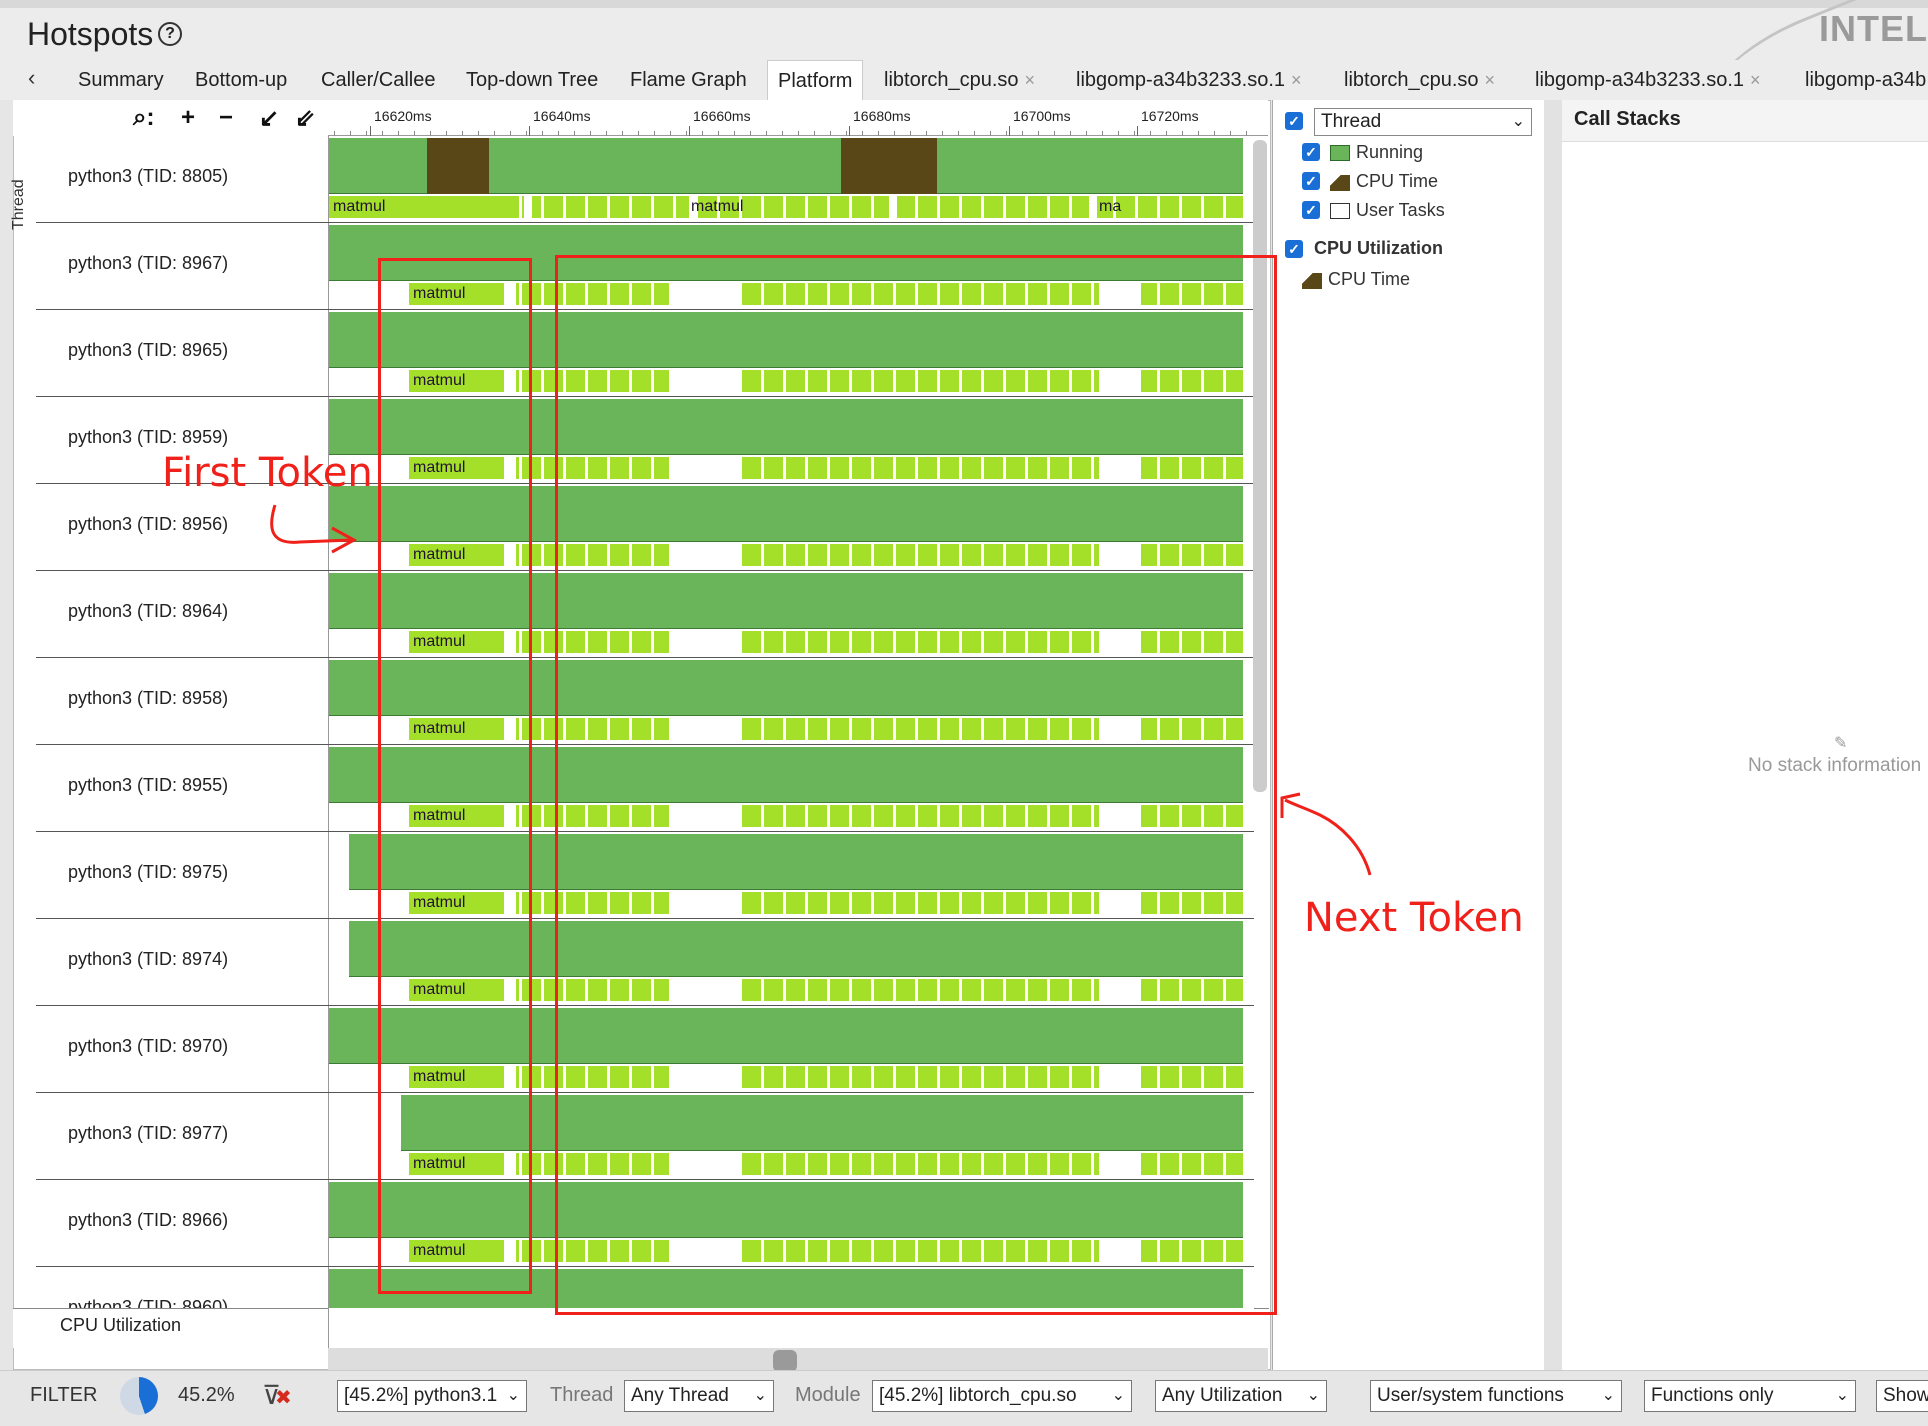  What do you see at coordinates (821, 690) in the screenshot?
I see `annotation-arrows` at bounding box center [821, 690].